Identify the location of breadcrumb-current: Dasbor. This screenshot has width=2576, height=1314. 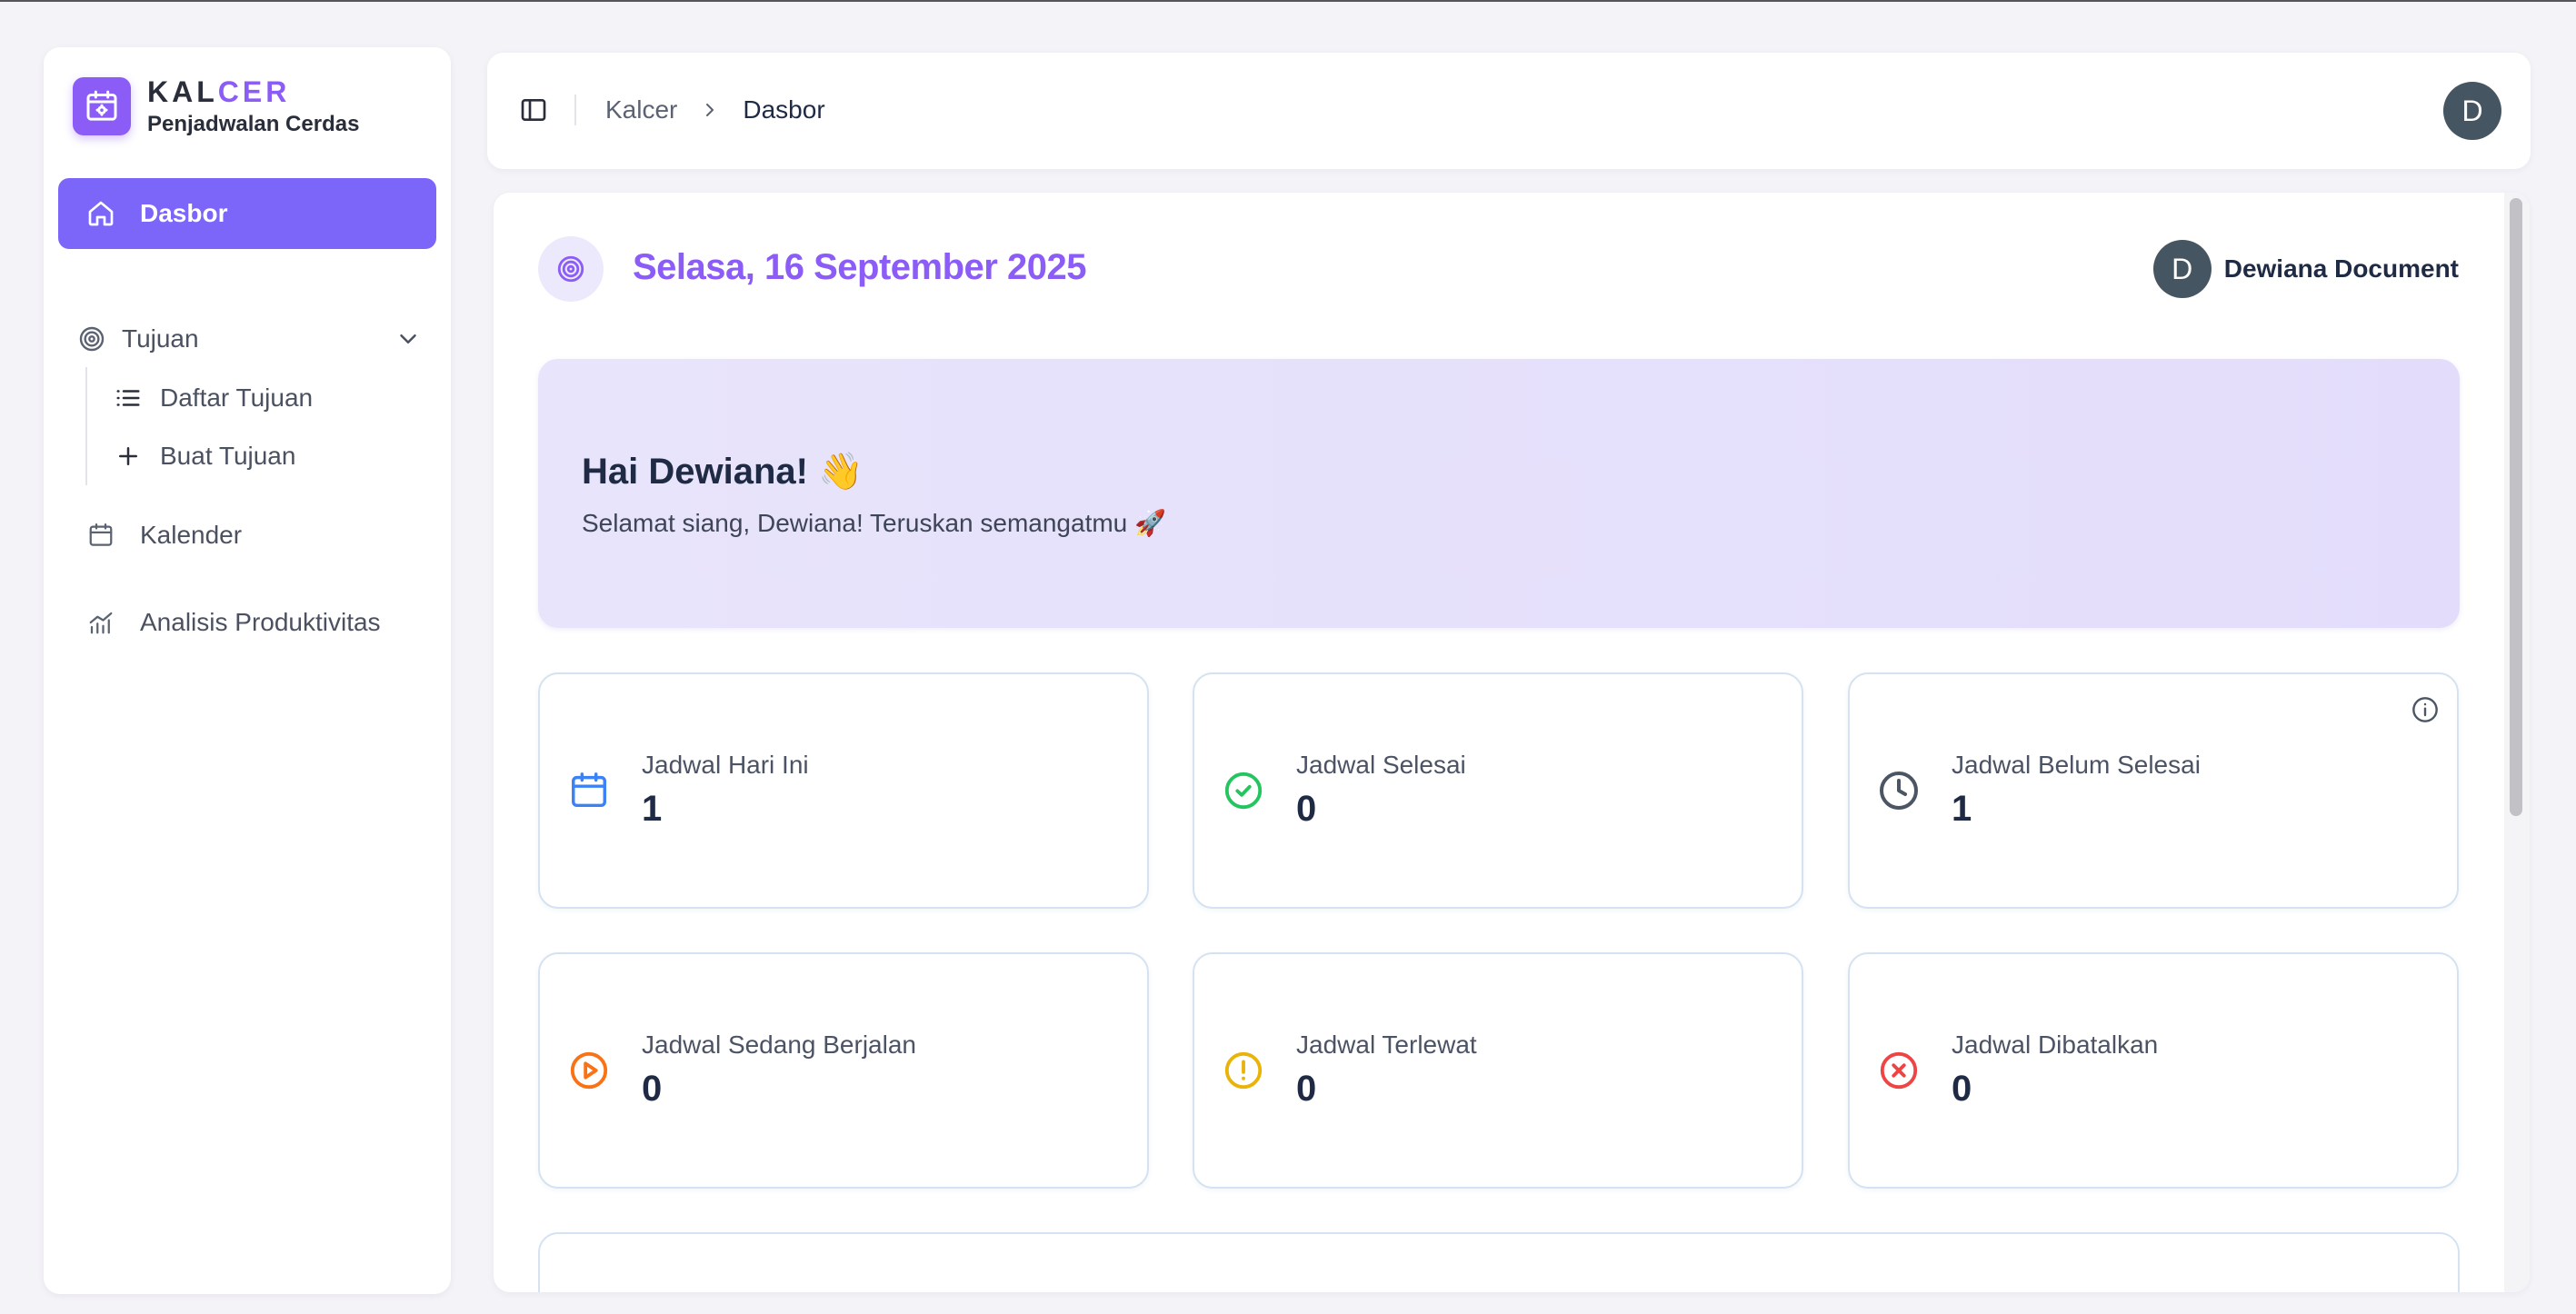
(784, 110).